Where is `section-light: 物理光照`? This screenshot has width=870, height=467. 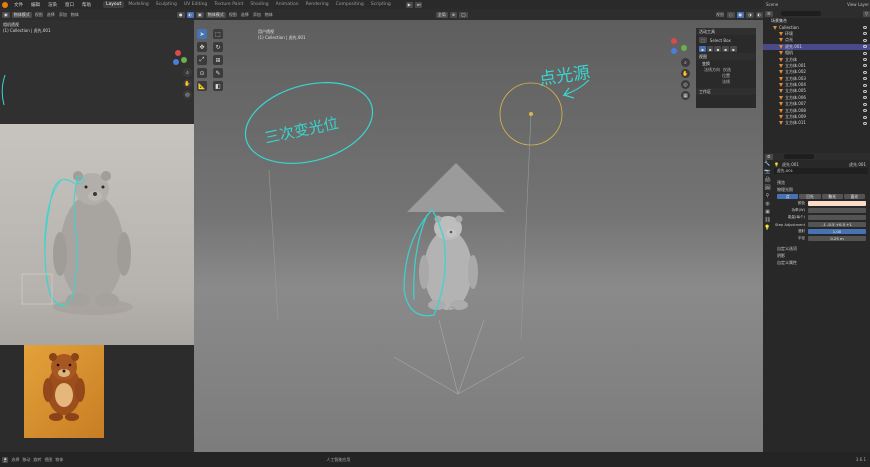
section-light: 物理光照 is located at coordinates (821, 189).